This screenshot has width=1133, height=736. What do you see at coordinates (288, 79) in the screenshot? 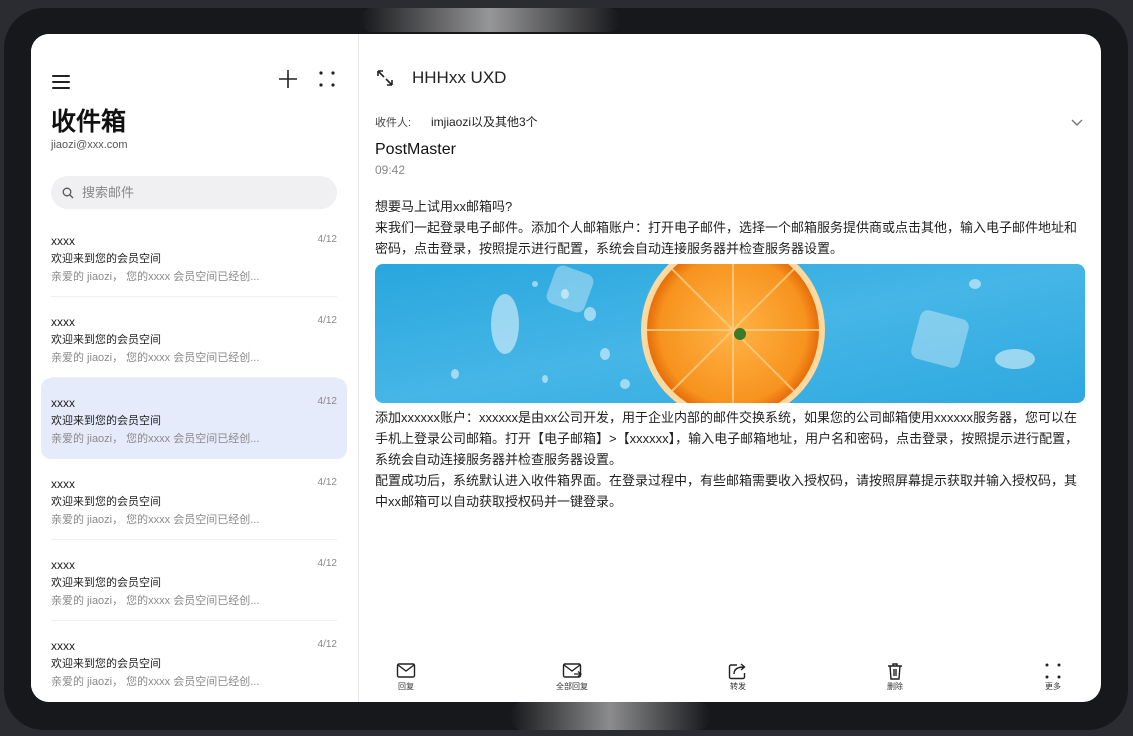
I see `plus-icon` at bounding box center [288, 79].